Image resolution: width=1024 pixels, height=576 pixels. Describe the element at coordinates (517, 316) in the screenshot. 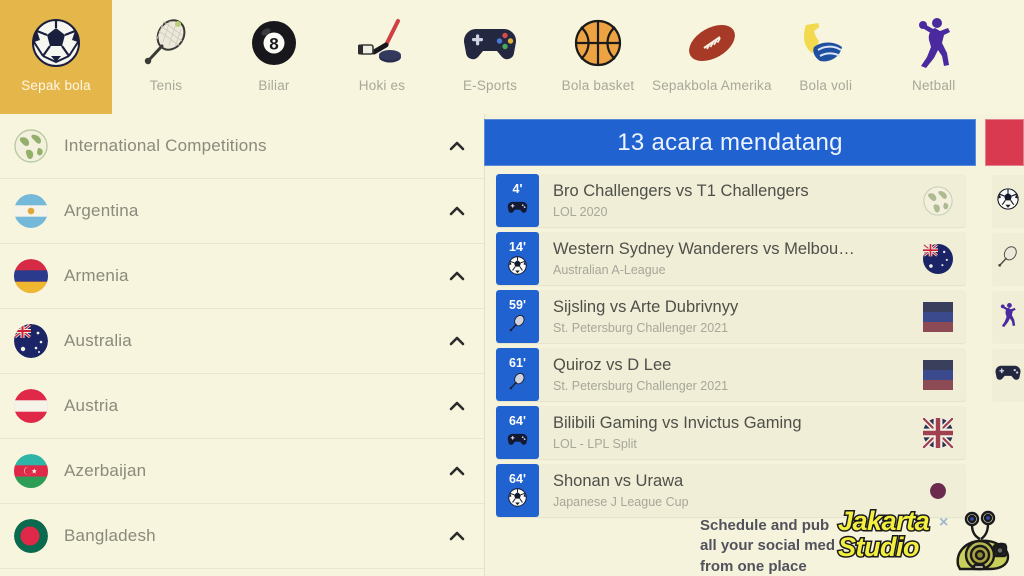

I see `event-badge: 59'` at that location.